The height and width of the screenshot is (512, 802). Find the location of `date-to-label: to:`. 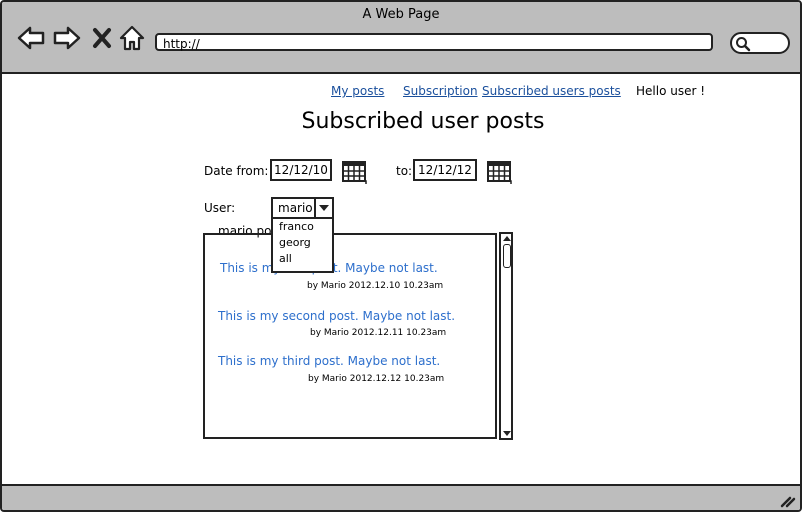

date-to-label: to: is located at coordinates (404, 171).